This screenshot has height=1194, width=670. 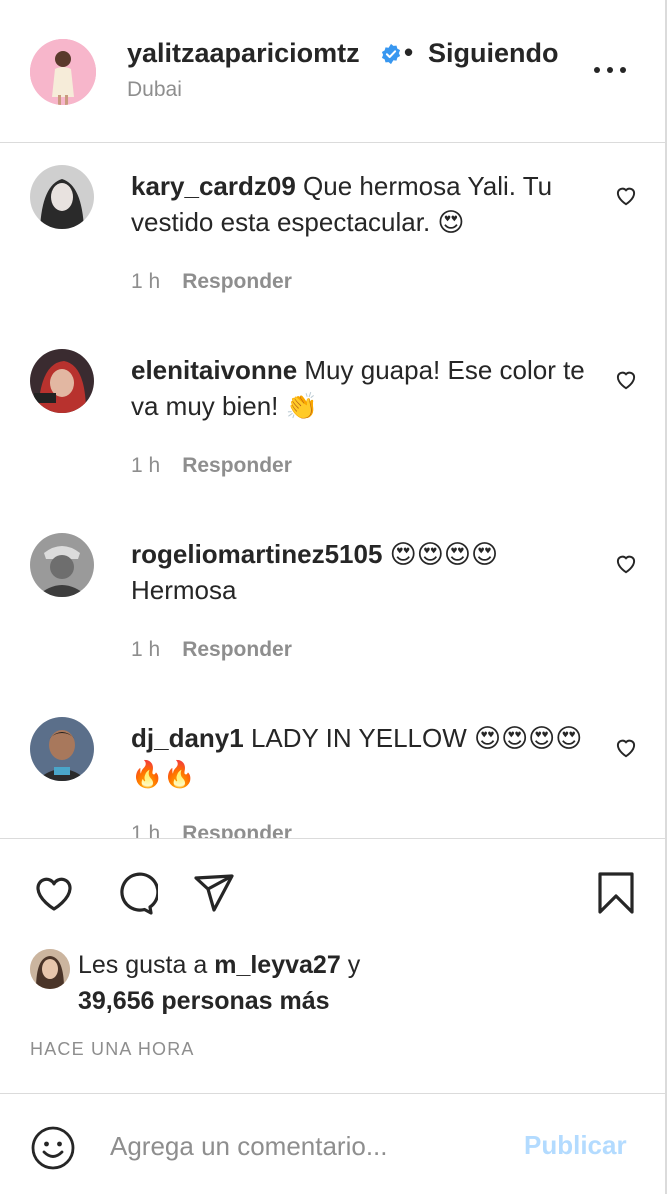 I want to click on likes-prefix: Les gusta a, so click(x=143, y=965).